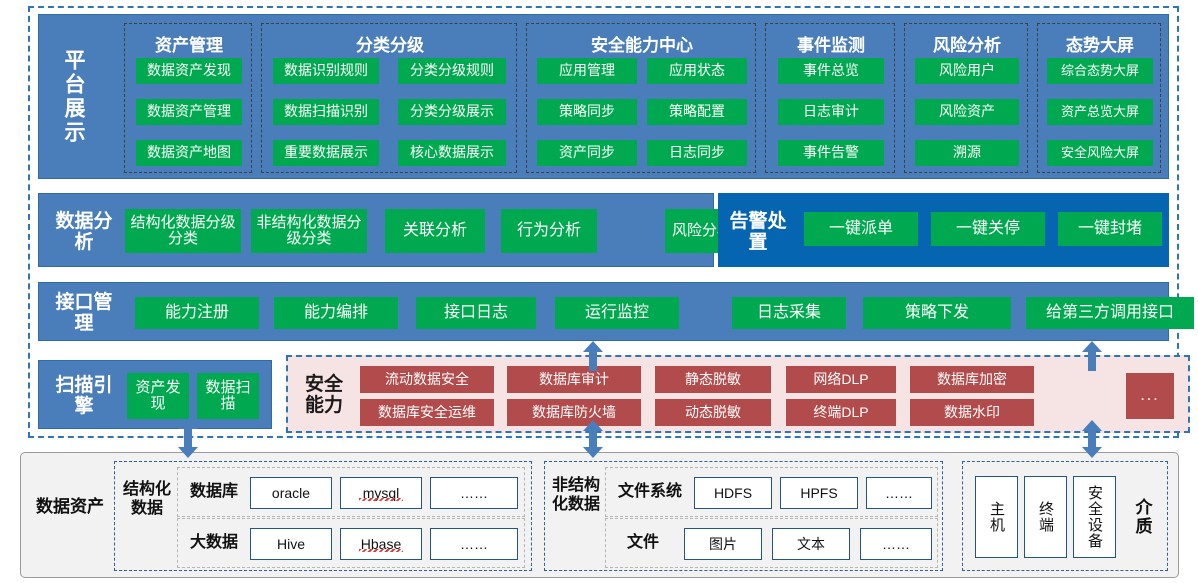 The width and height of the screenshot is (1198, 583). What do you see at coordinates (326, 71) in the screenshot?
I see `chip-data-id-rules: 数据识别规则` at bounding box center [326, 71].